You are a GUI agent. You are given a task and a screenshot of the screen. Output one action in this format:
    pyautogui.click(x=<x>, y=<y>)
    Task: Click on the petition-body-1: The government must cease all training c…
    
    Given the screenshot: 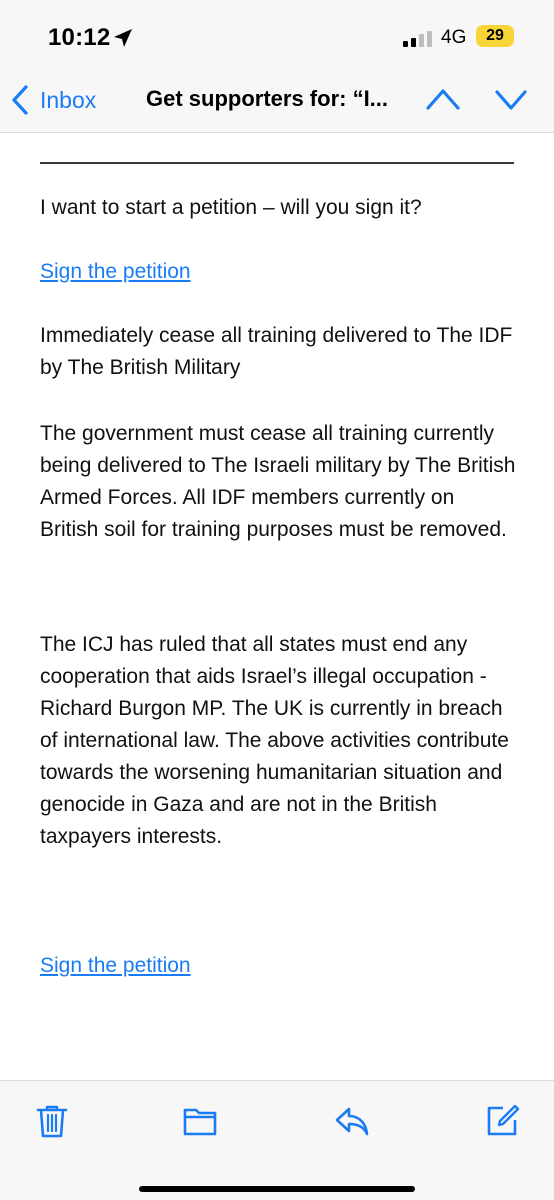 What is the action you would take?
    pyautogui.click(x=278, y=481)
    